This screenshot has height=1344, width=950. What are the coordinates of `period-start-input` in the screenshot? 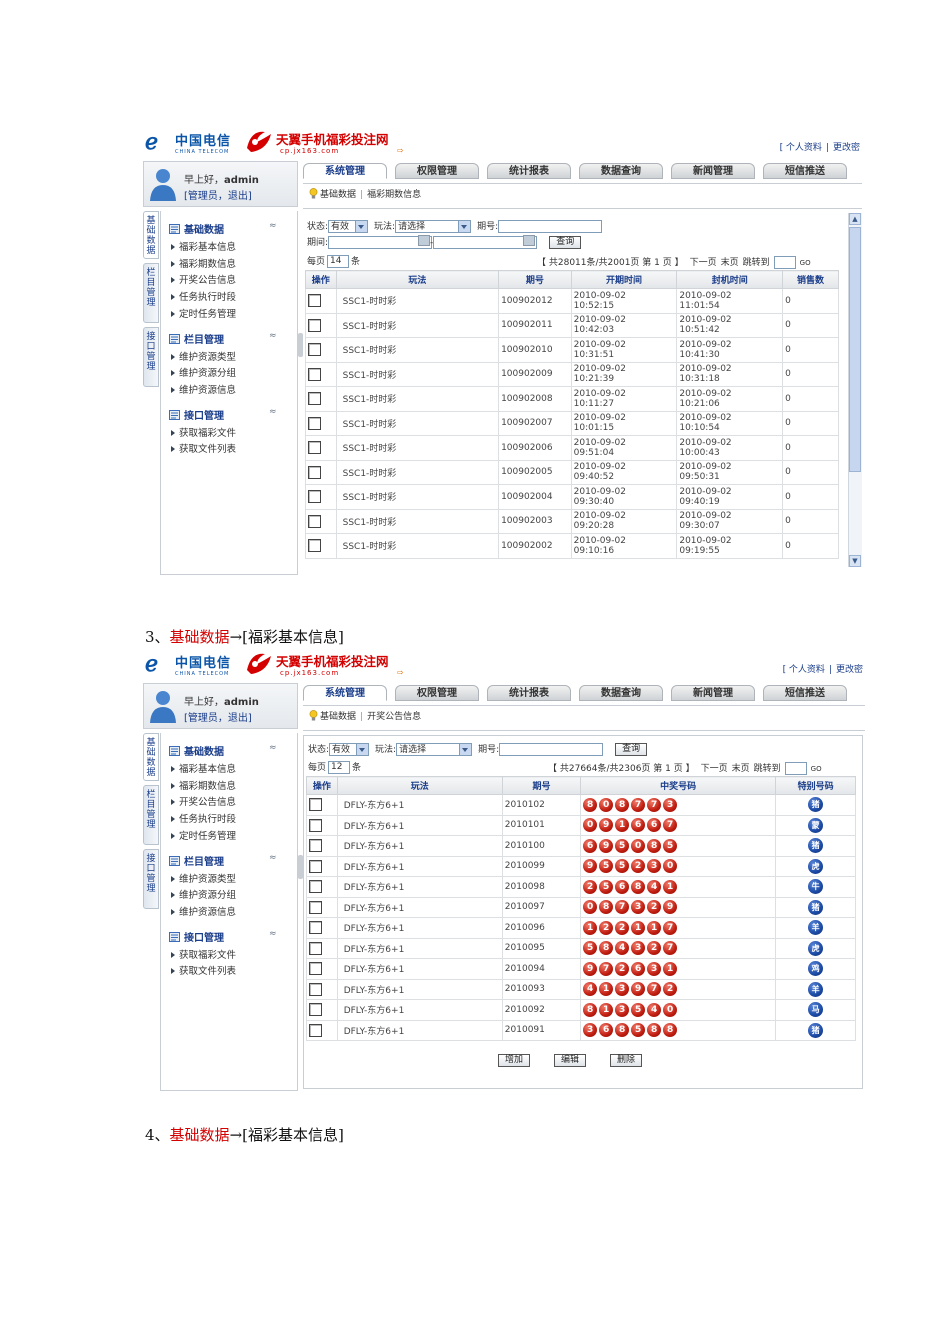 It's located at (380, 242).